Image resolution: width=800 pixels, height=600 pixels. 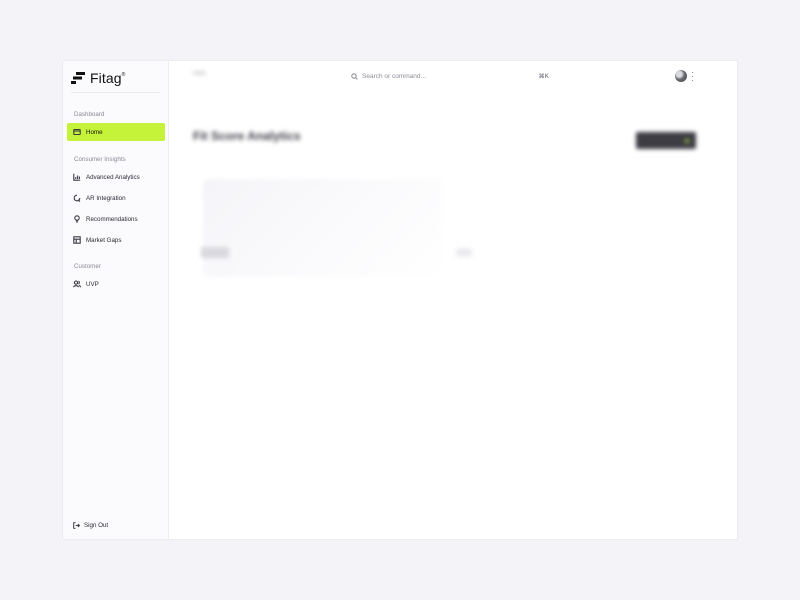 I want to click on action-button-indicator, so click(x=687, y=140).